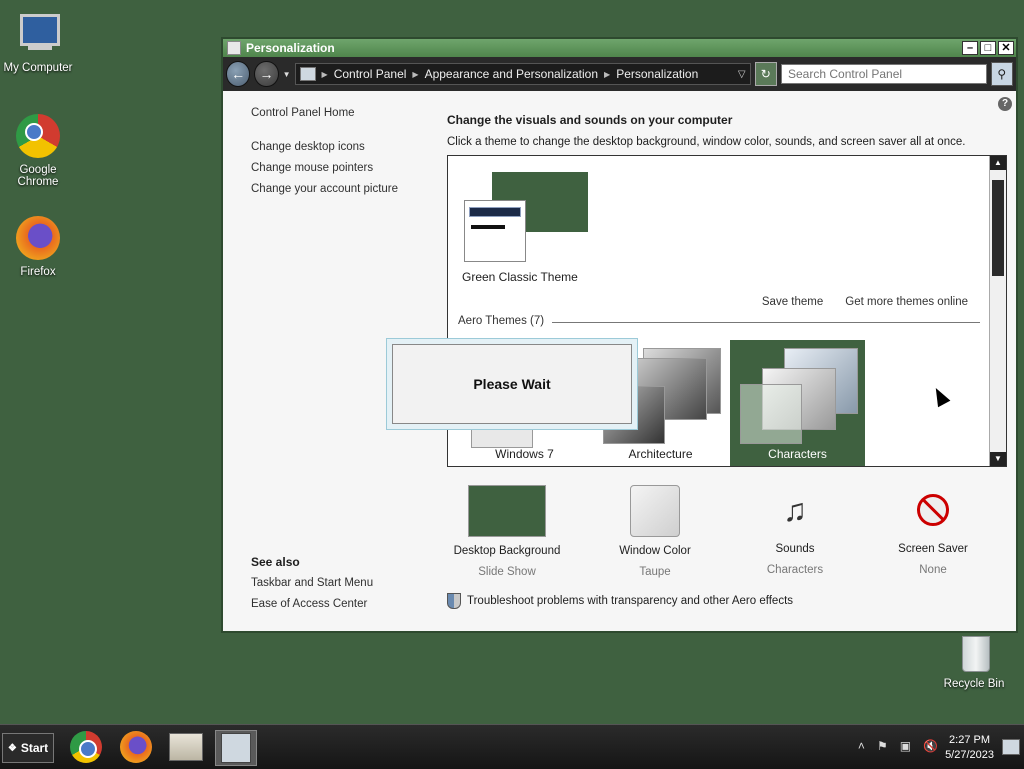 Image resolution: width=1024 pixels, height=769 pixels. Describe the element at coordinates (884, 74) in the screenshot. I see `search-input` at that location.